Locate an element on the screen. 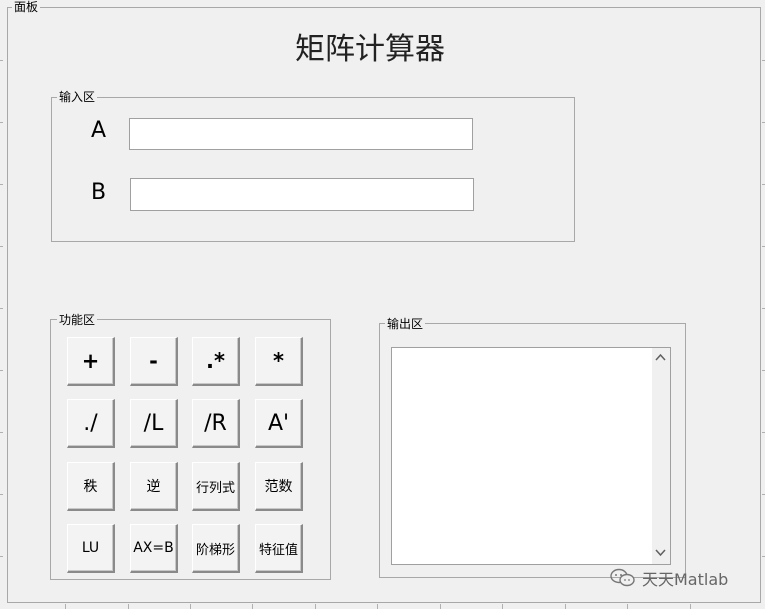  lu-button: LU is located at coordinates (91, 548).